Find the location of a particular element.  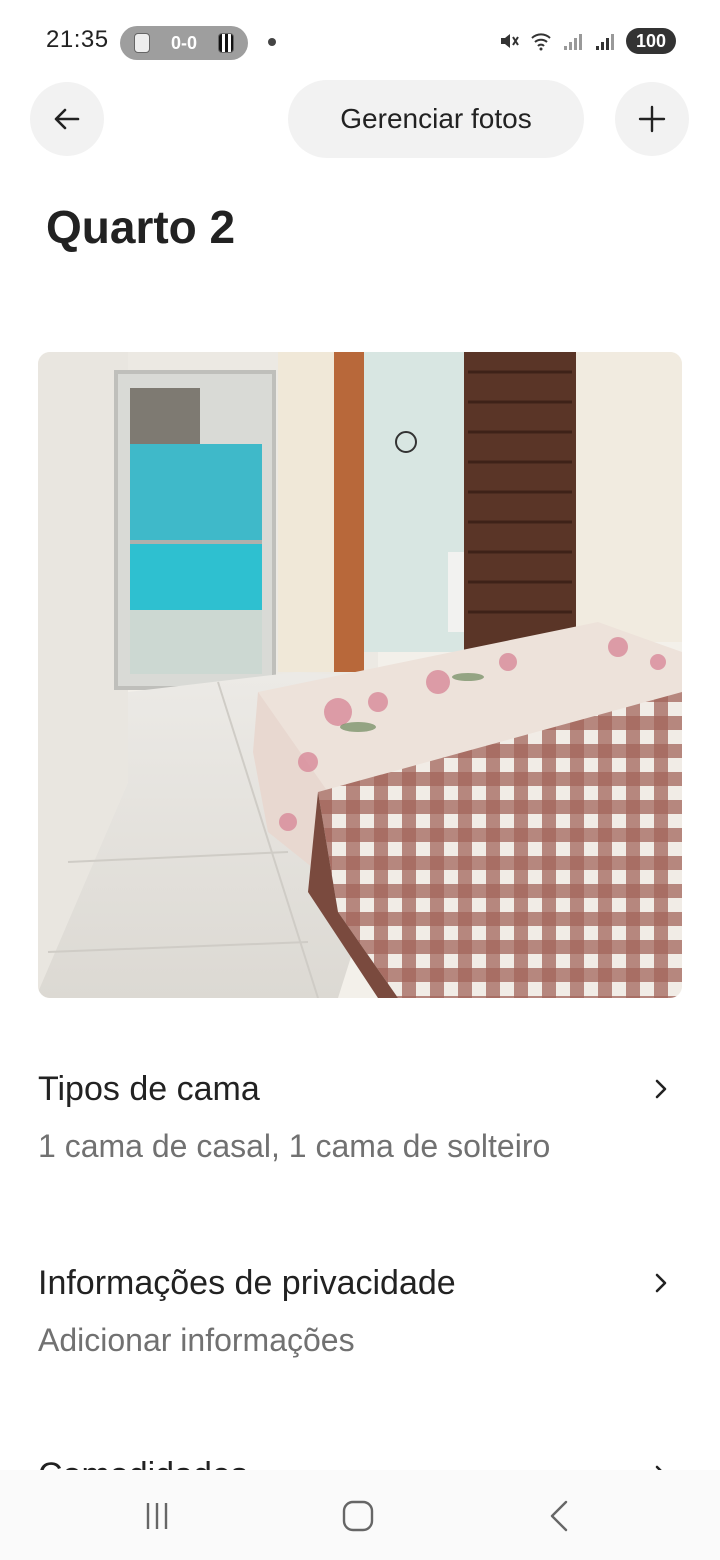

status-time: 21:35 is located at coordinates (77, 39).